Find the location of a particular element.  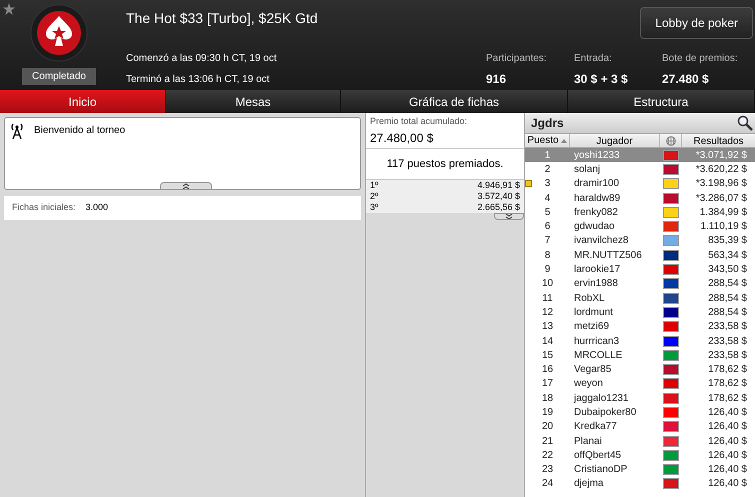

player-name: frenky082 is located at coordinates (596, 213).